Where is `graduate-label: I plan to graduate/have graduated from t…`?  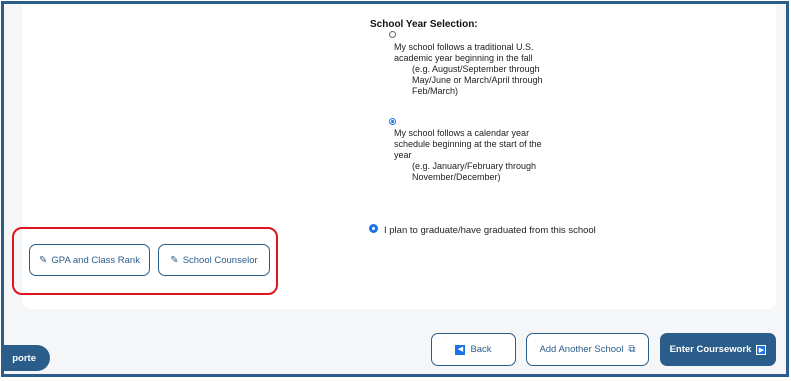 graduate-label: I plan to graduate/have graduated from t… is located at coordinates (490, 230).